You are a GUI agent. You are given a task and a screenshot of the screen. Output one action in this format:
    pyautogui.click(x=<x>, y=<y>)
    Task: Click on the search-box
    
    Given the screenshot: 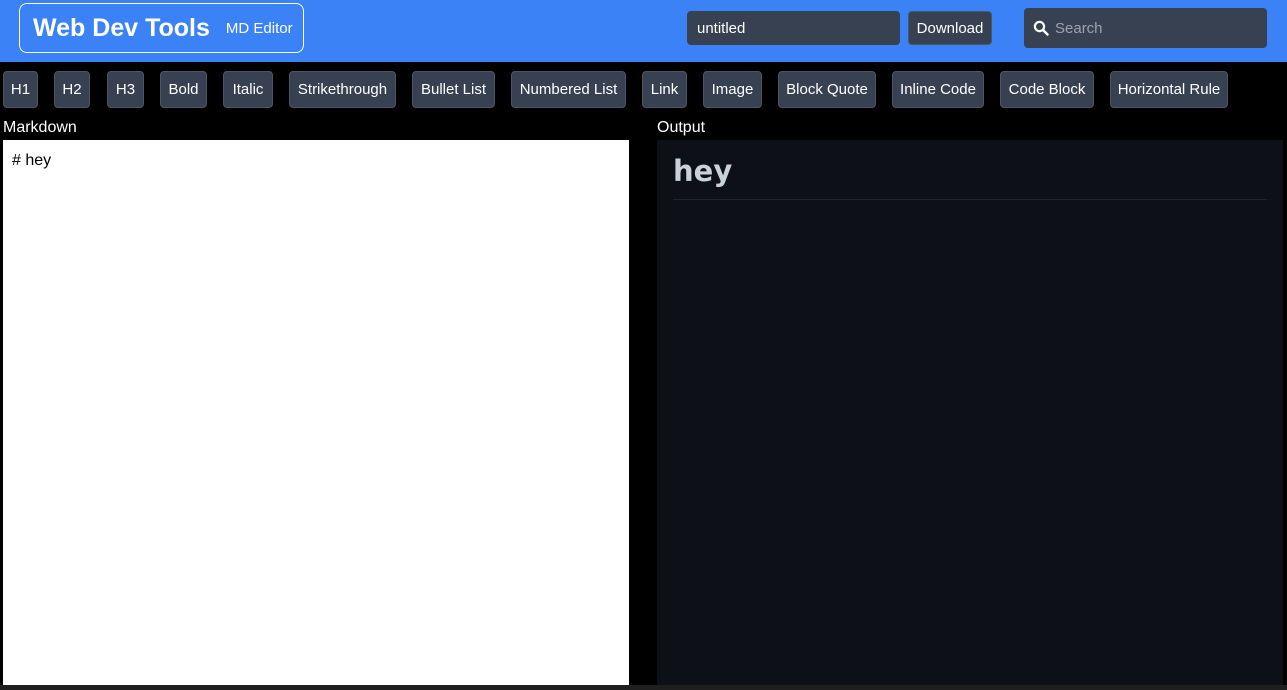 What is the action you would take?
    pyautogui.click(x=1145, y=28)
    